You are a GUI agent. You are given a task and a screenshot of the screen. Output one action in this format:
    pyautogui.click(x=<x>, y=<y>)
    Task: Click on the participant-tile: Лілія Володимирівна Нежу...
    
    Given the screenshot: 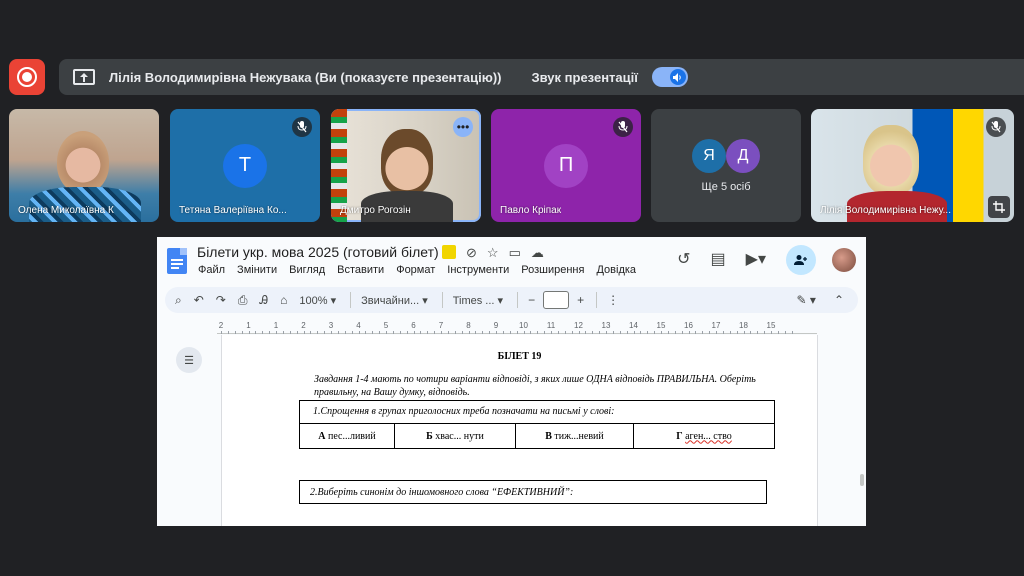 What is the action you would take?
    pyautogui.click(x=912, y=165)
    